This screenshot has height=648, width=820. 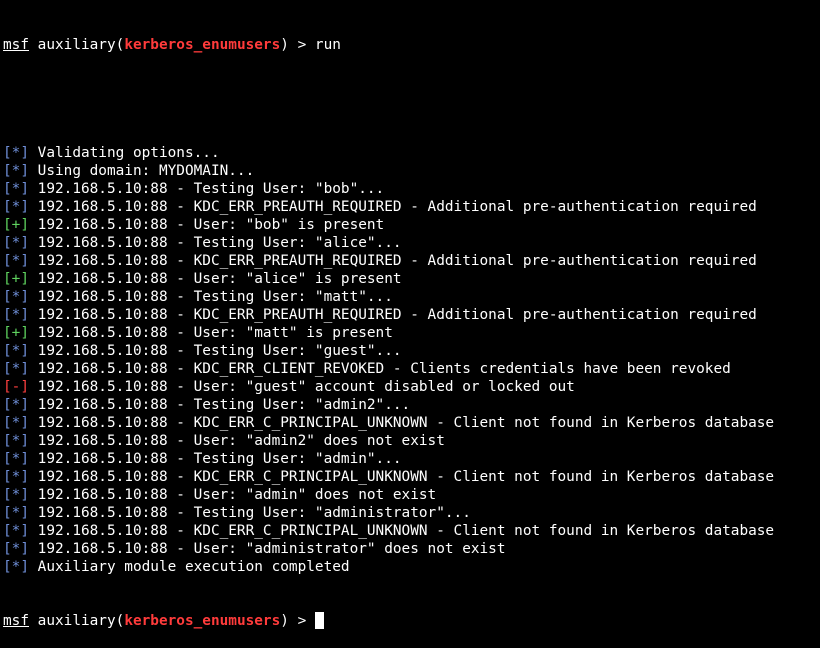 What do you see at coordinates (16, 387) in the screenshot?
I see `status-tag: [-]` at bounding box center [16, 387].